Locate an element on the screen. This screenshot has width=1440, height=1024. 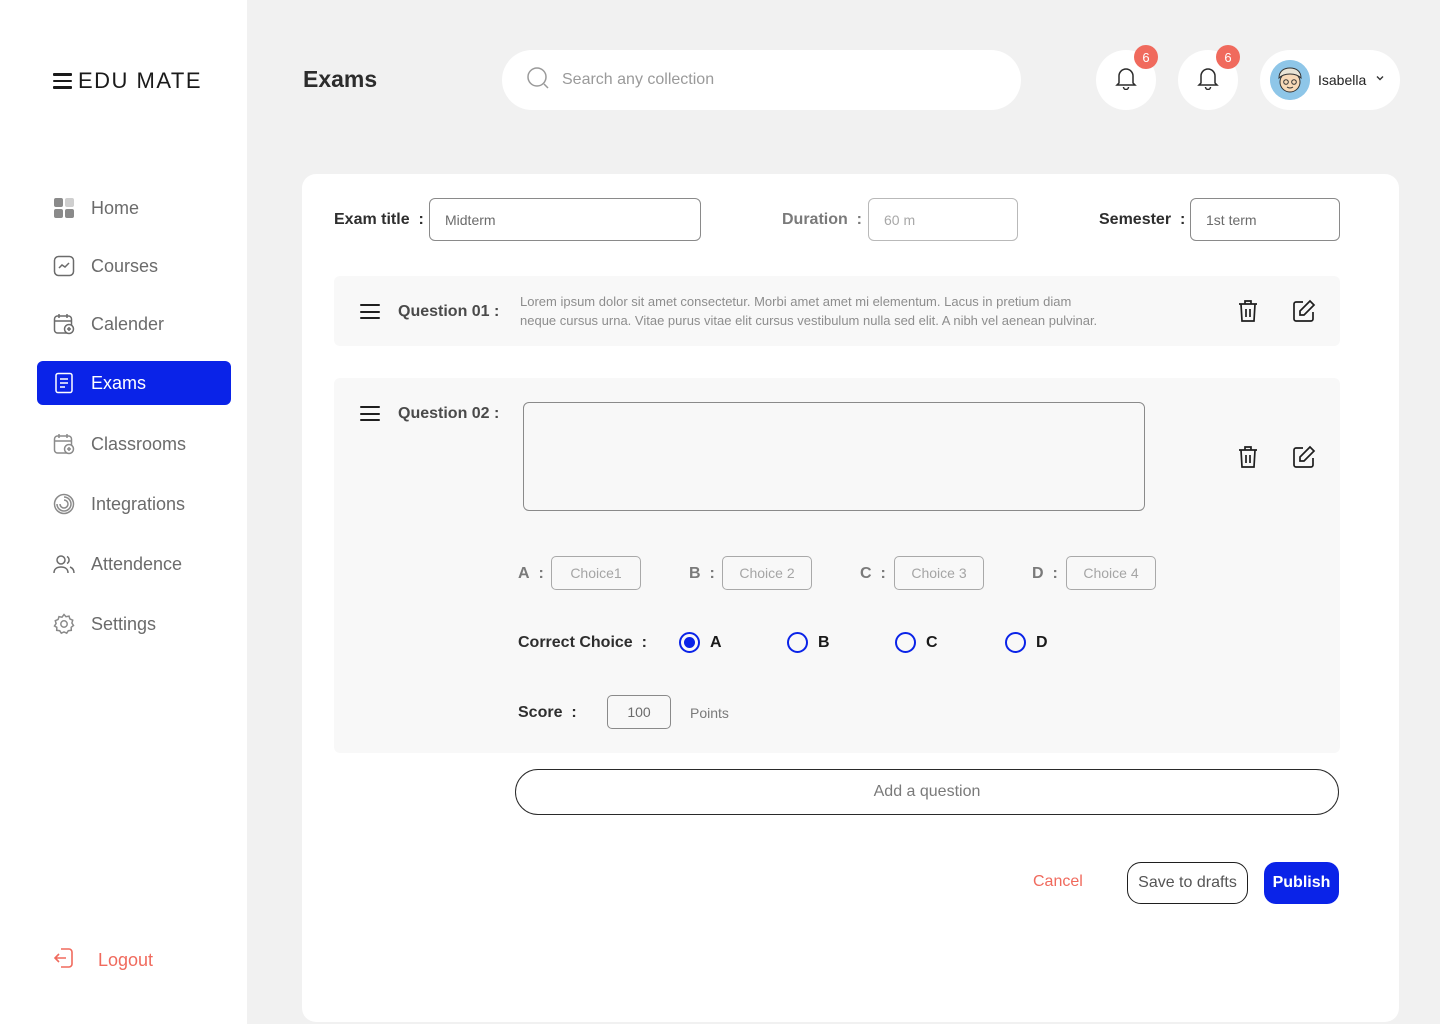
grid-icon is located at coordinates (64, 208).